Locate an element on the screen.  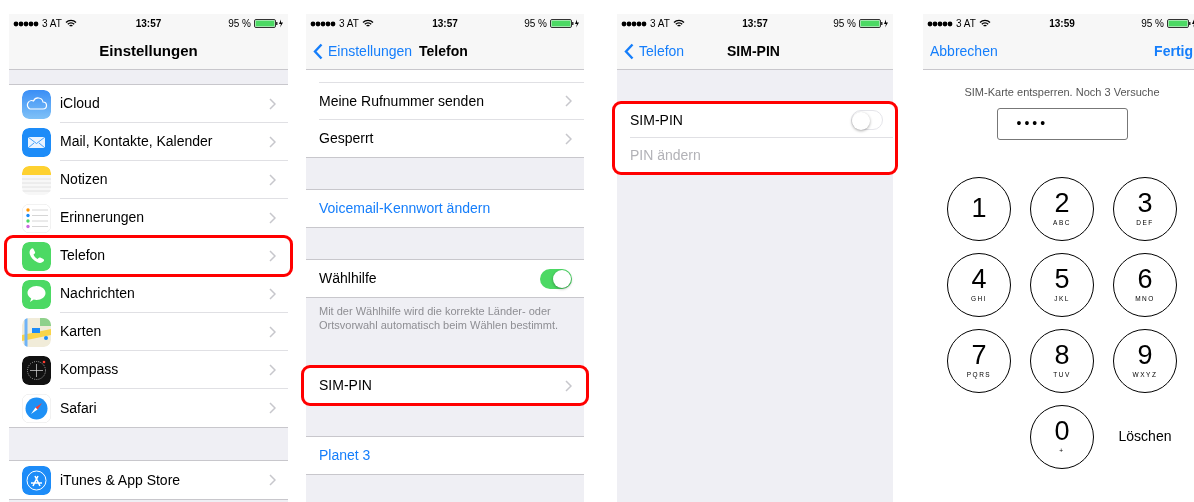
unlock-prompt: SIM-Karte entsperren. Noch 3 Versuche is located at coordinates (1062, 92).